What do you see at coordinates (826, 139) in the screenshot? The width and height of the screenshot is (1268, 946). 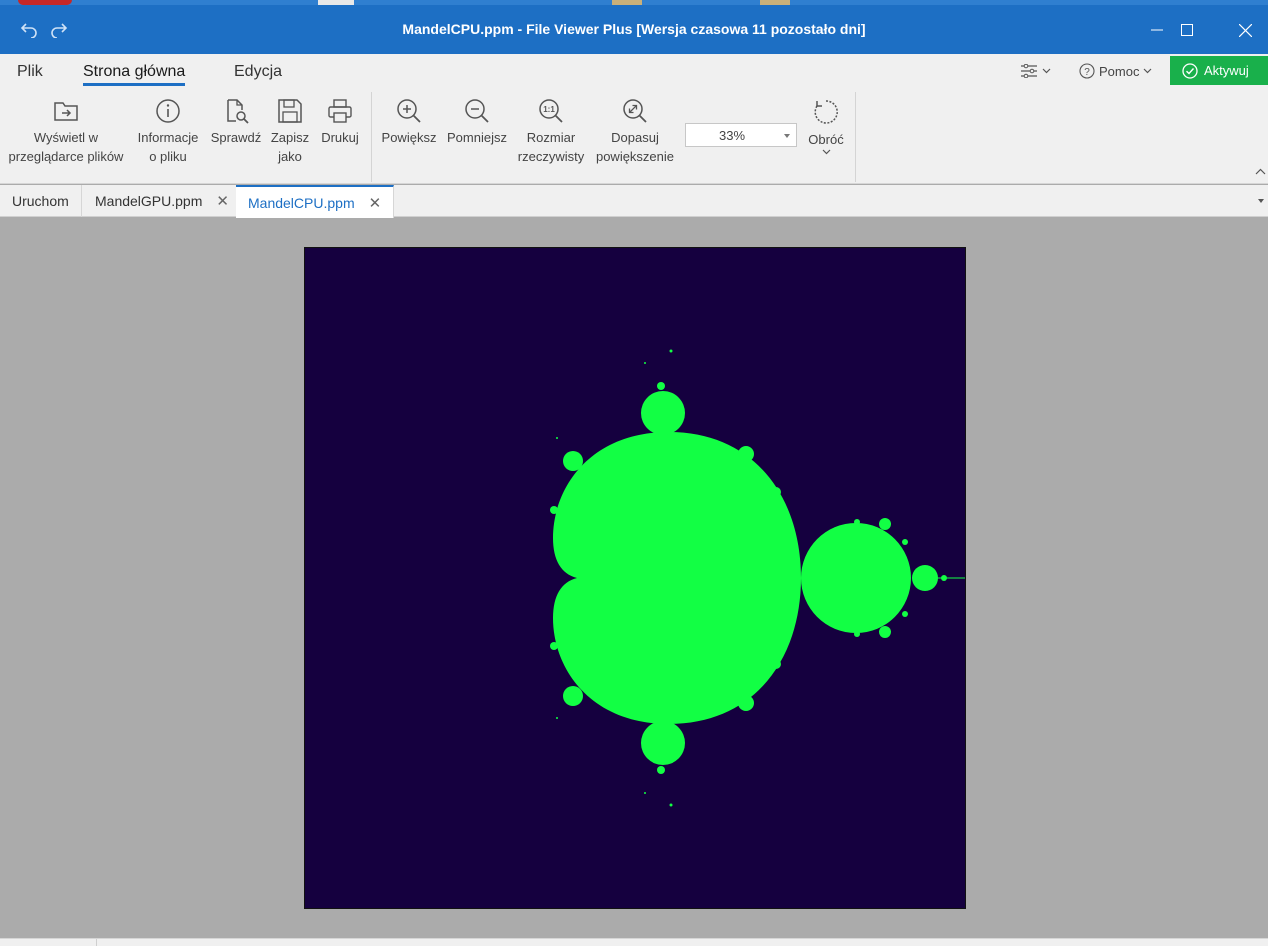 I see `rotate-label: Obróć` at bounding box center [826, 139].